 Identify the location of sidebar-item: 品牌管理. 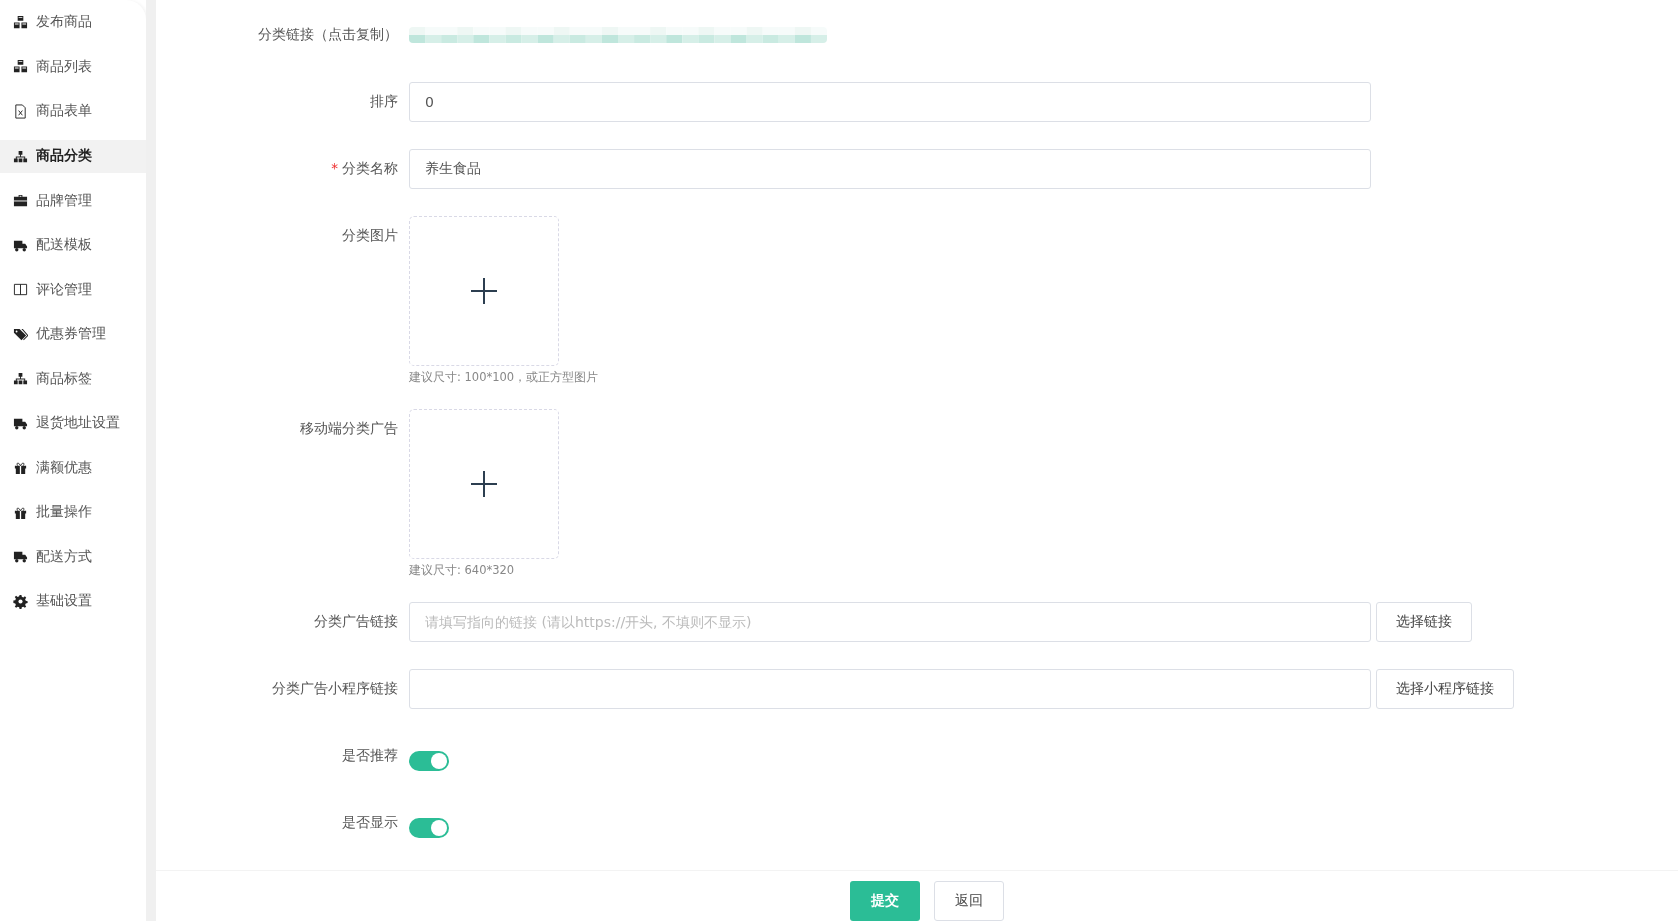
(73, 200).